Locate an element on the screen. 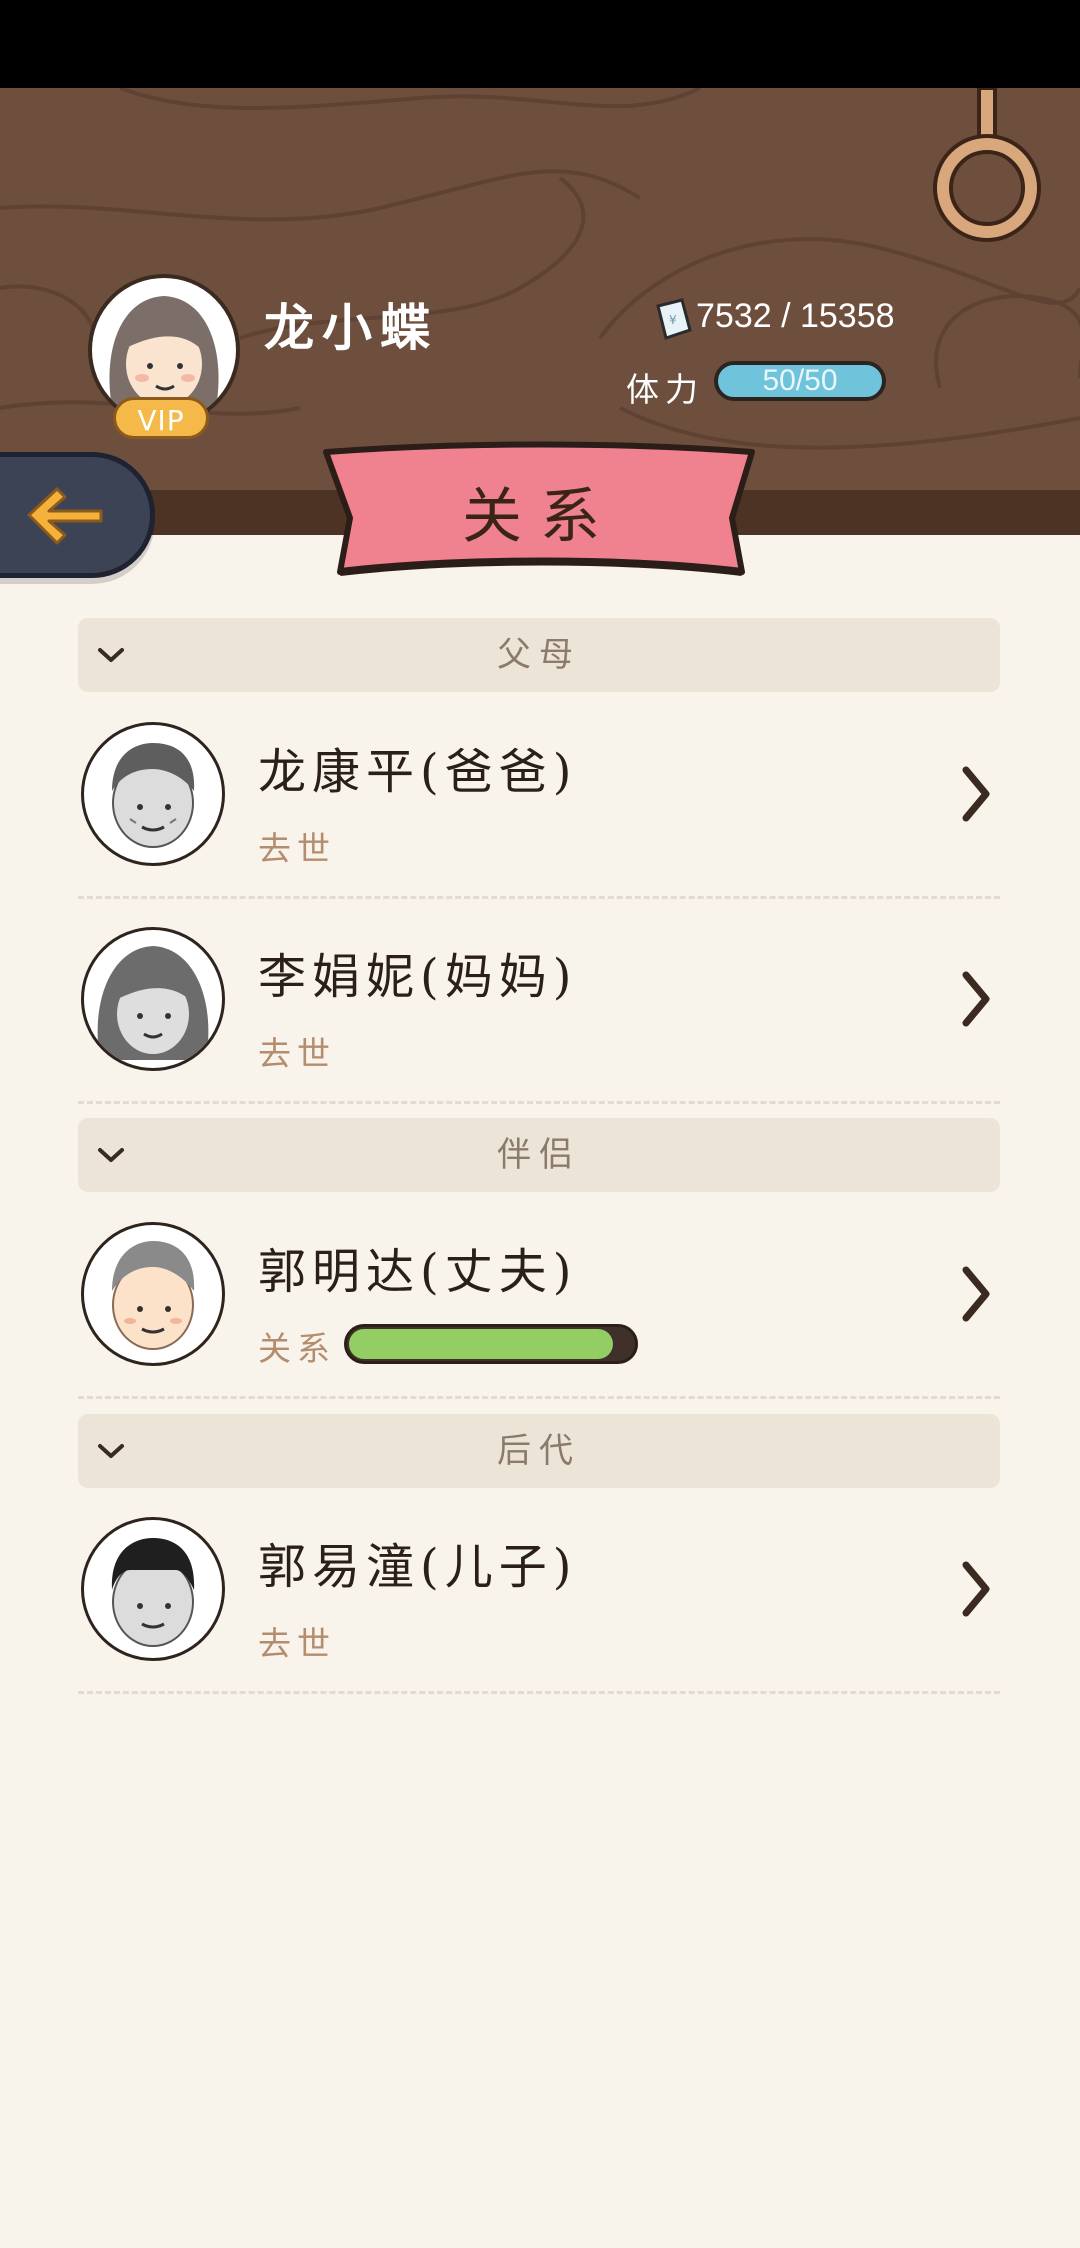 The width and height of the screenshot is (1080, 2248). person-name: 郭易潼(儿子) is located at coordinates (418, 1567).